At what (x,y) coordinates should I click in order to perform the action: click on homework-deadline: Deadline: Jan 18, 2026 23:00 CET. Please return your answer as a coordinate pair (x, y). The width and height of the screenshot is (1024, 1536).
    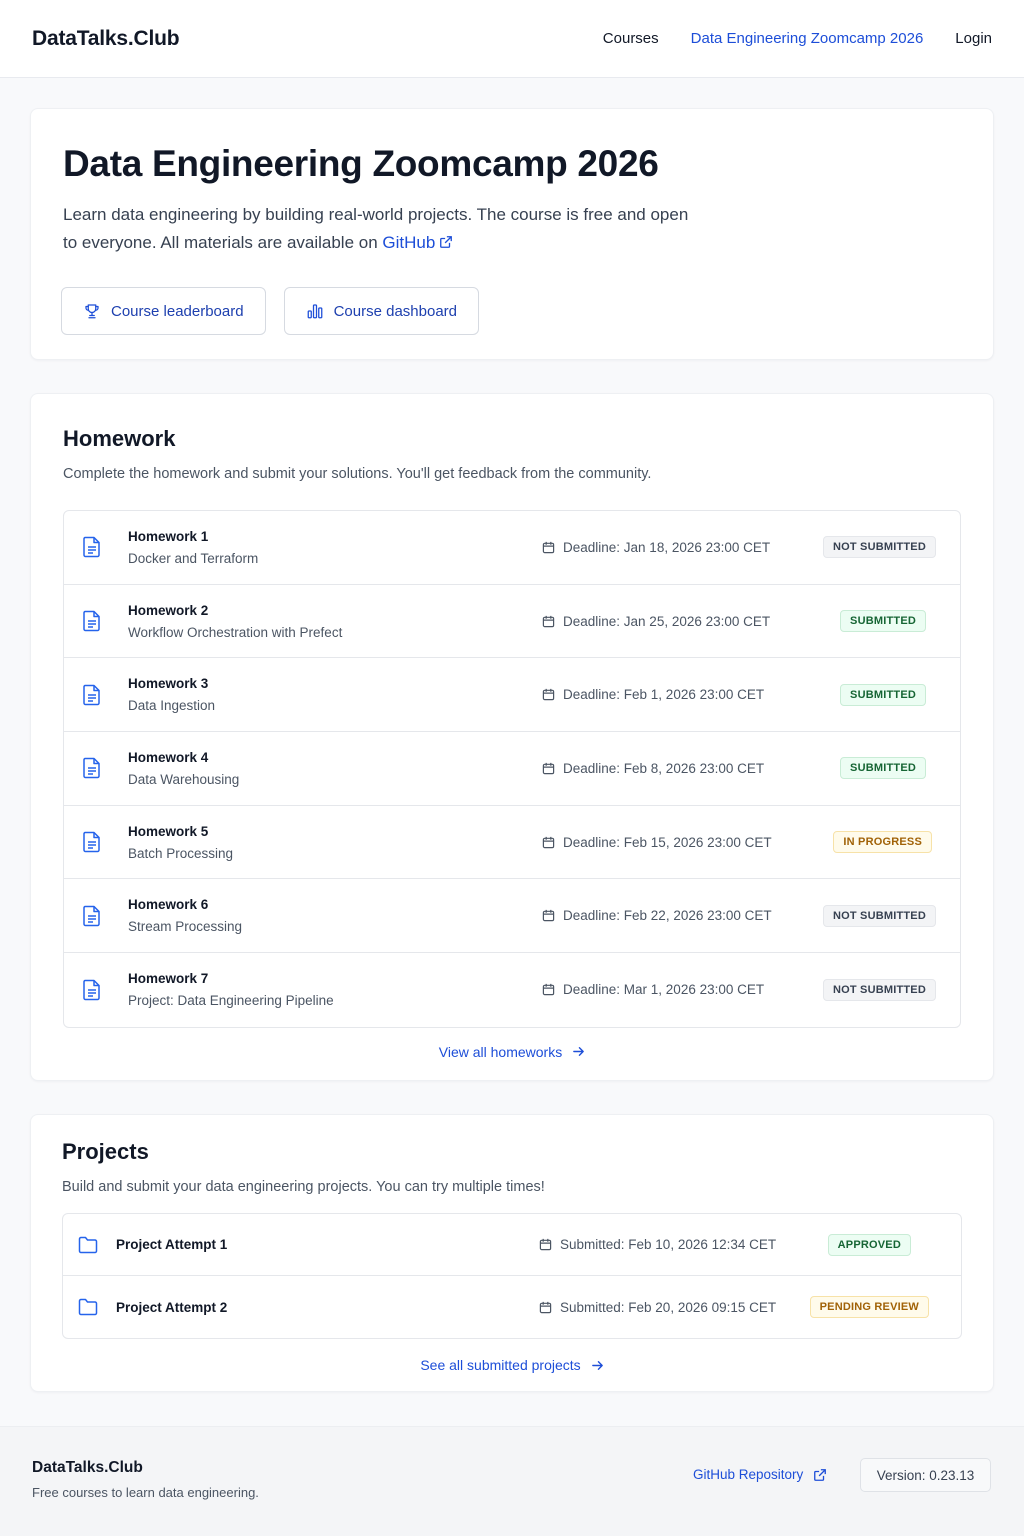
    Looking at the image, I should click on (656, 547).